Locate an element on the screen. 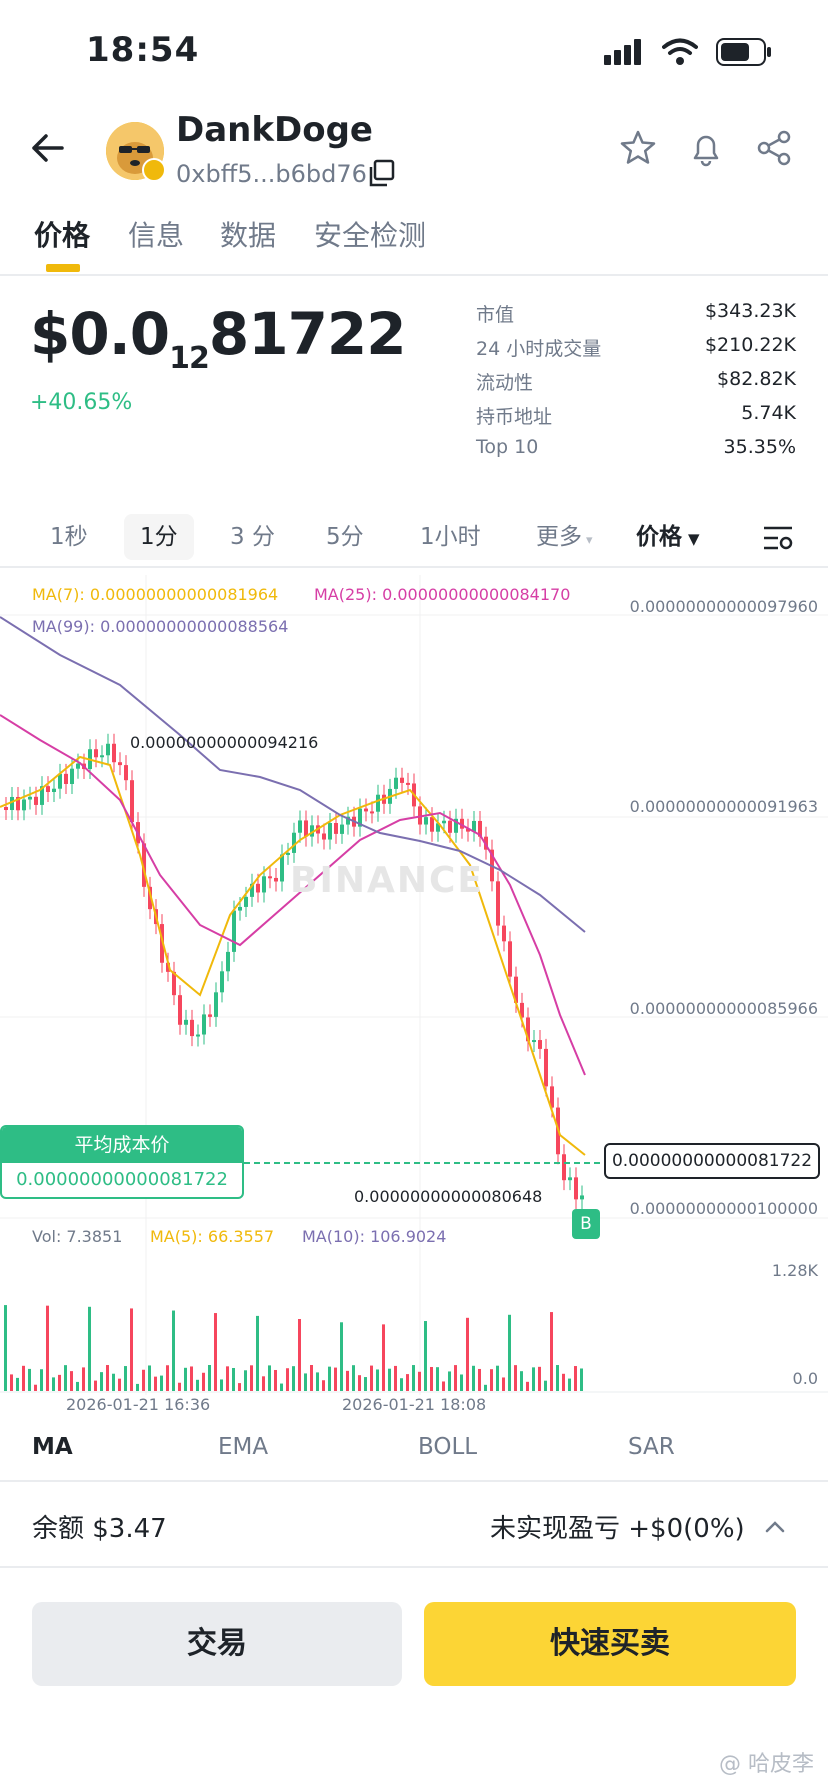 The width and height of the screenshot is (828, 1792). price-change: +40.65% is located at coordinates (81, 402).